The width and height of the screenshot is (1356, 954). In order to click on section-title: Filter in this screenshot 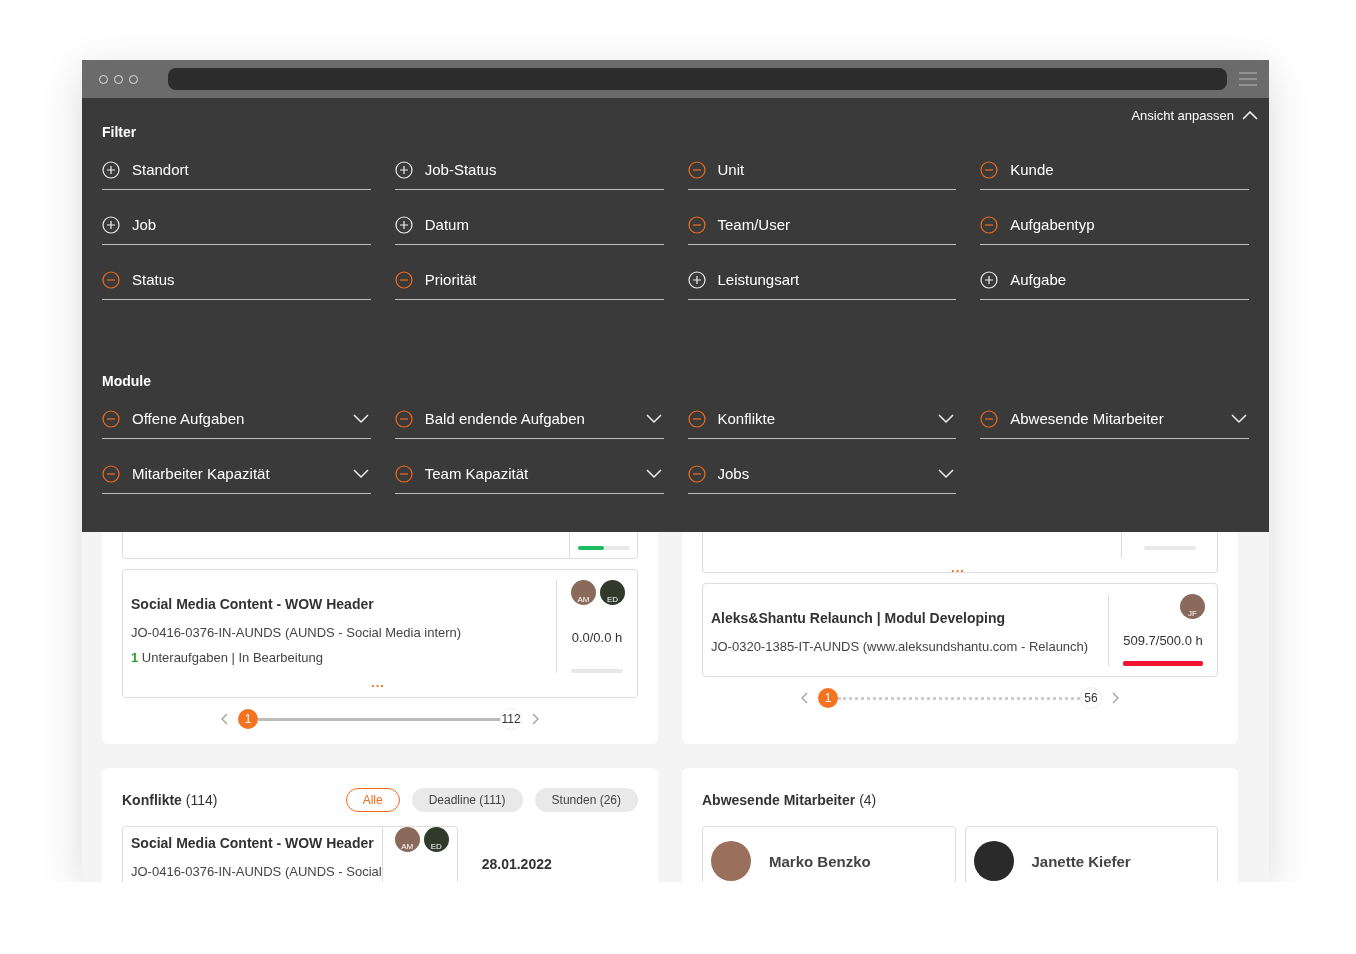, I will do `click(120, 132)`.